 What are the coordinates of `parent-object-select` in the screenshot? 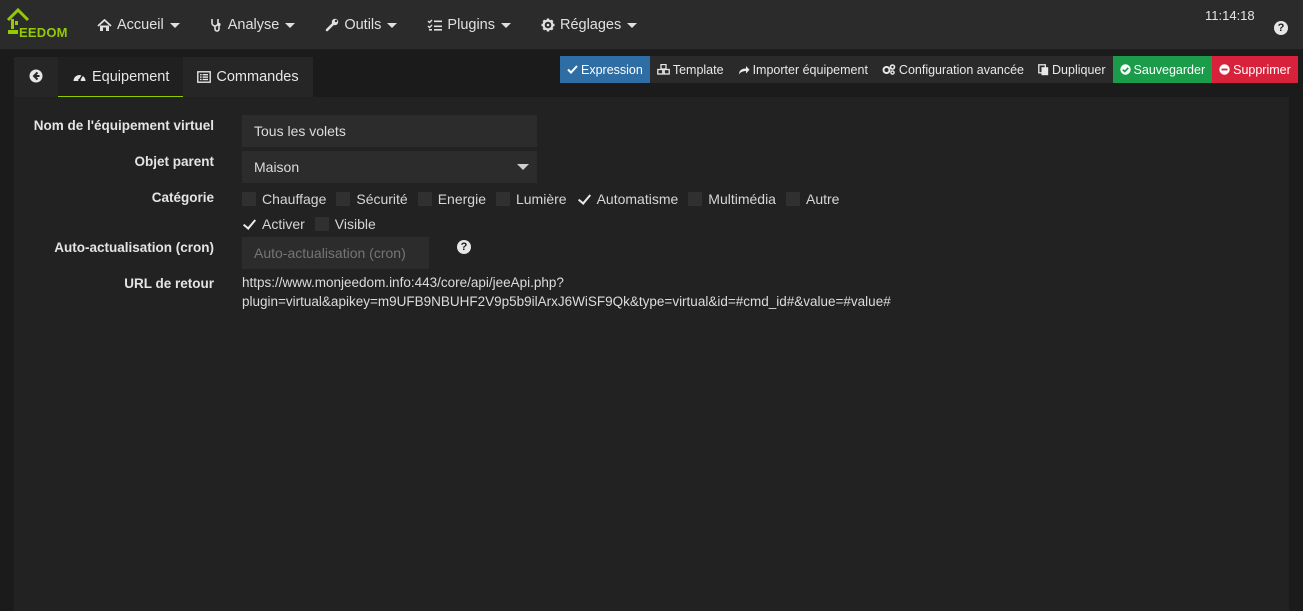 It's located at (389, 167).